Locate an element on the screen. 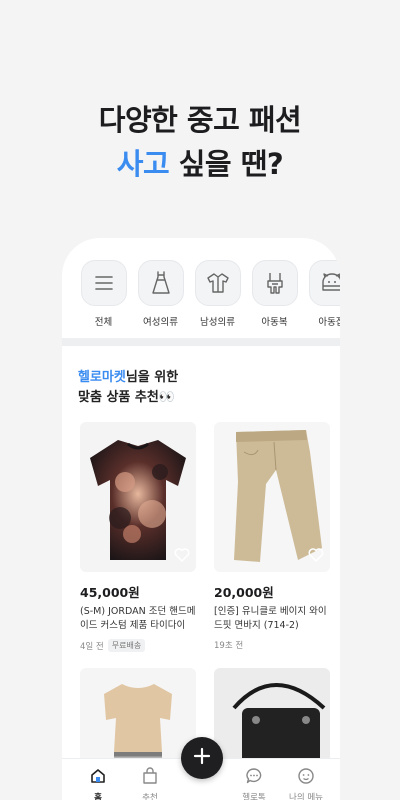 The image size is (400, 800). product-image-beige-pants is located at coordinates (272, 497).